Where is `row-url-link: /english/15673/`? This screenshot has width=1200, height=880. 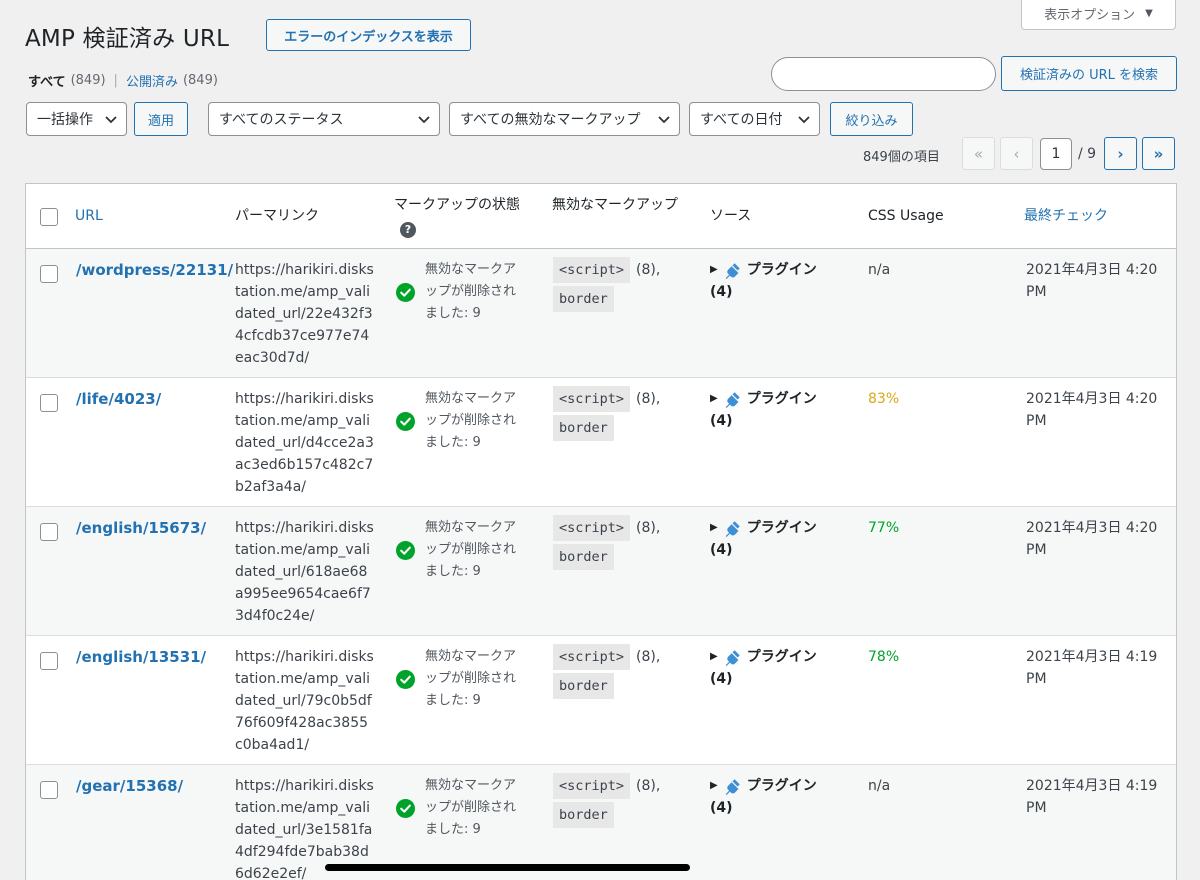
row-url-link: /english/15673/ is located at coordinates (146, 528).